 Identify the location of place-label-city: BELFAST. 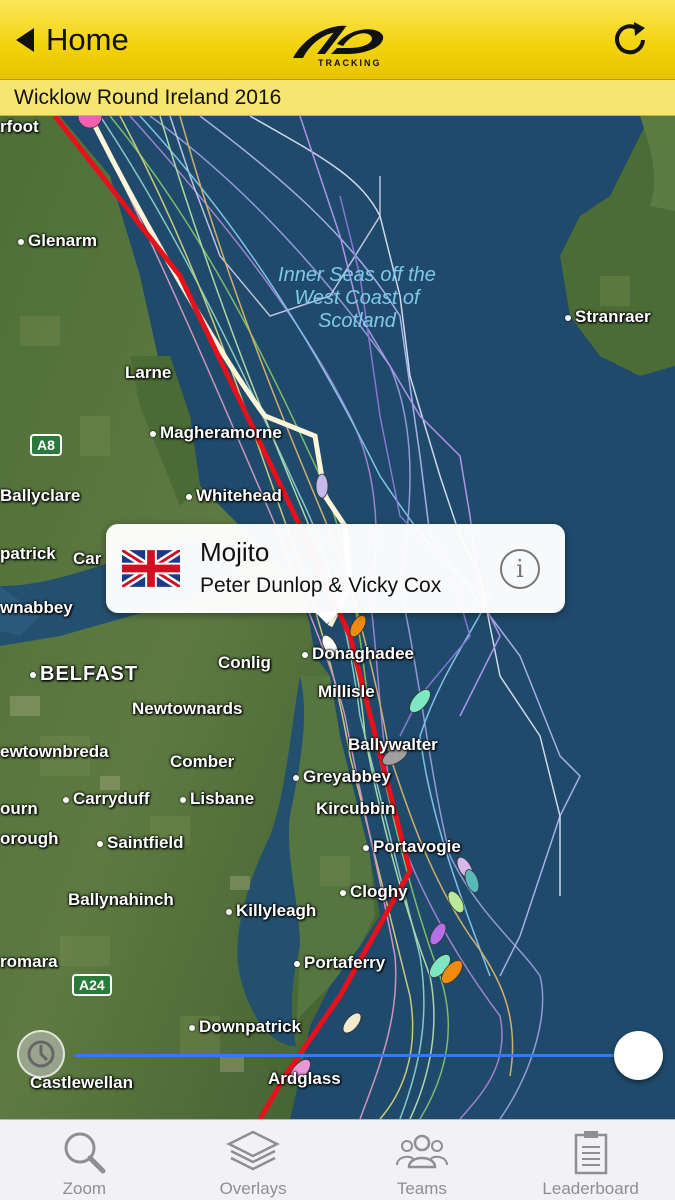
(84, 674).